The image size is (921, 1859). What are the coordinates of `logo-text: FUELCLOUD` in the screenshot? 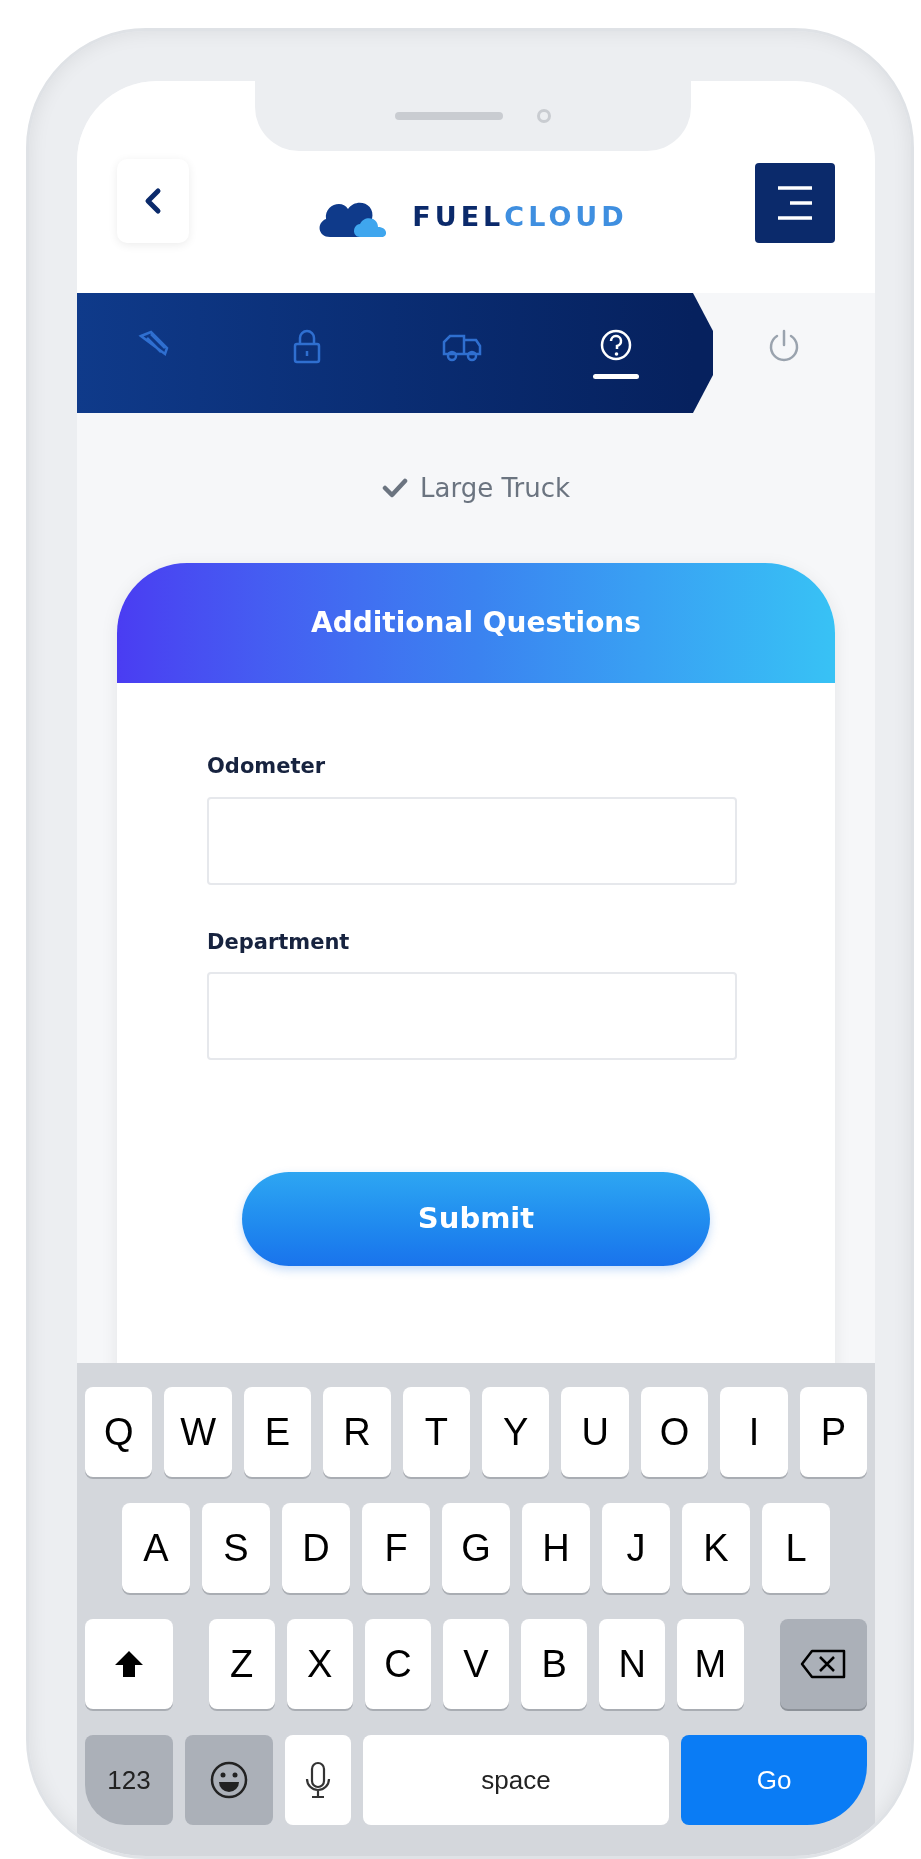 It's located at (520, 216).